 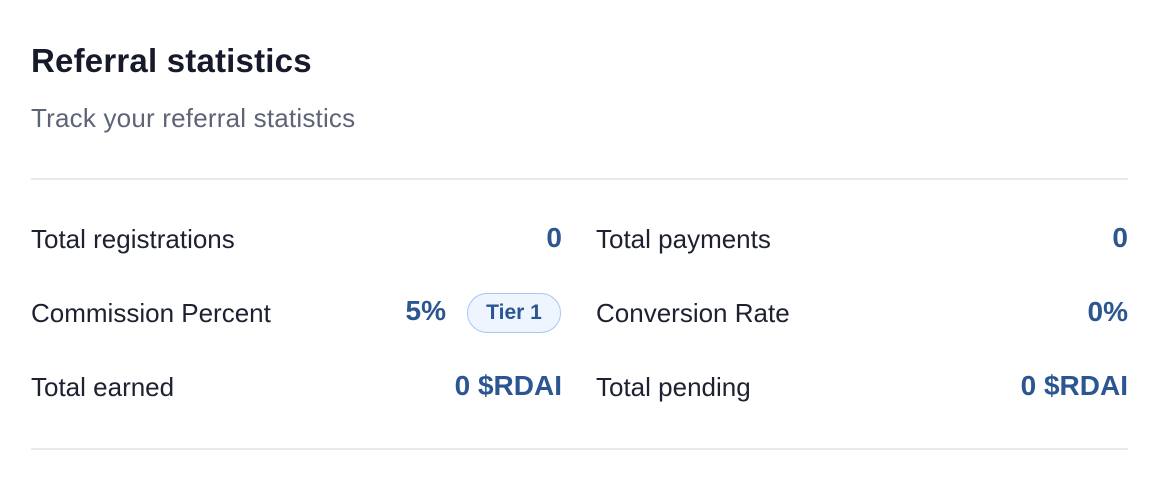 I want to click on total-payments-value: 0, so click(x=1120, y=237).